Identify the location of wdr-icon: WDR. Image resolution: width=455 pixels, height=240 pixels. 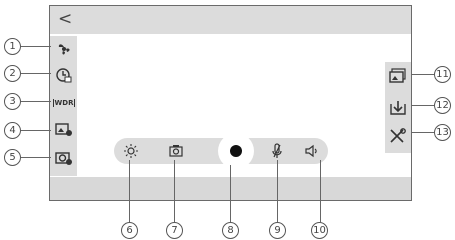
(64, 103).